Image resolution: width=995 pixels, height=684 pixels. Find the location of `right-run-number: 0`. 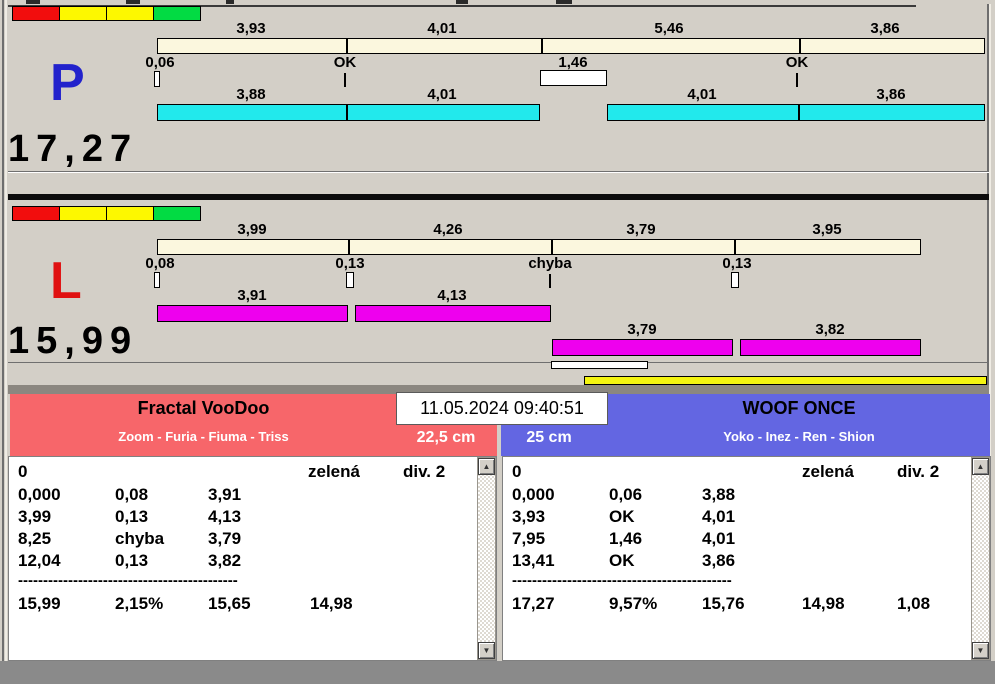

right-run-number: 0 is located at coordinates (517, 471).